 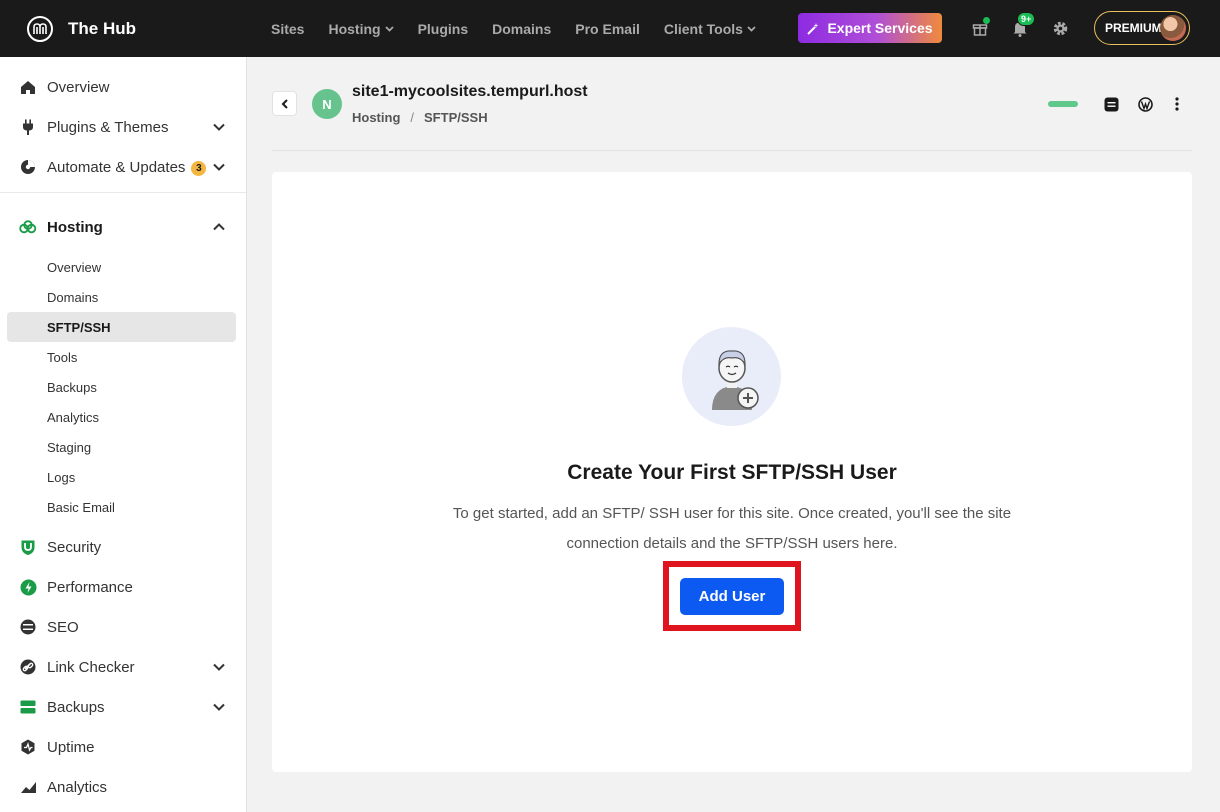 What do you see at coordinates (123, 747) in the screenshot?
I see `sidebar-item-uptime: Uptime` at bounding box center [123, 747].